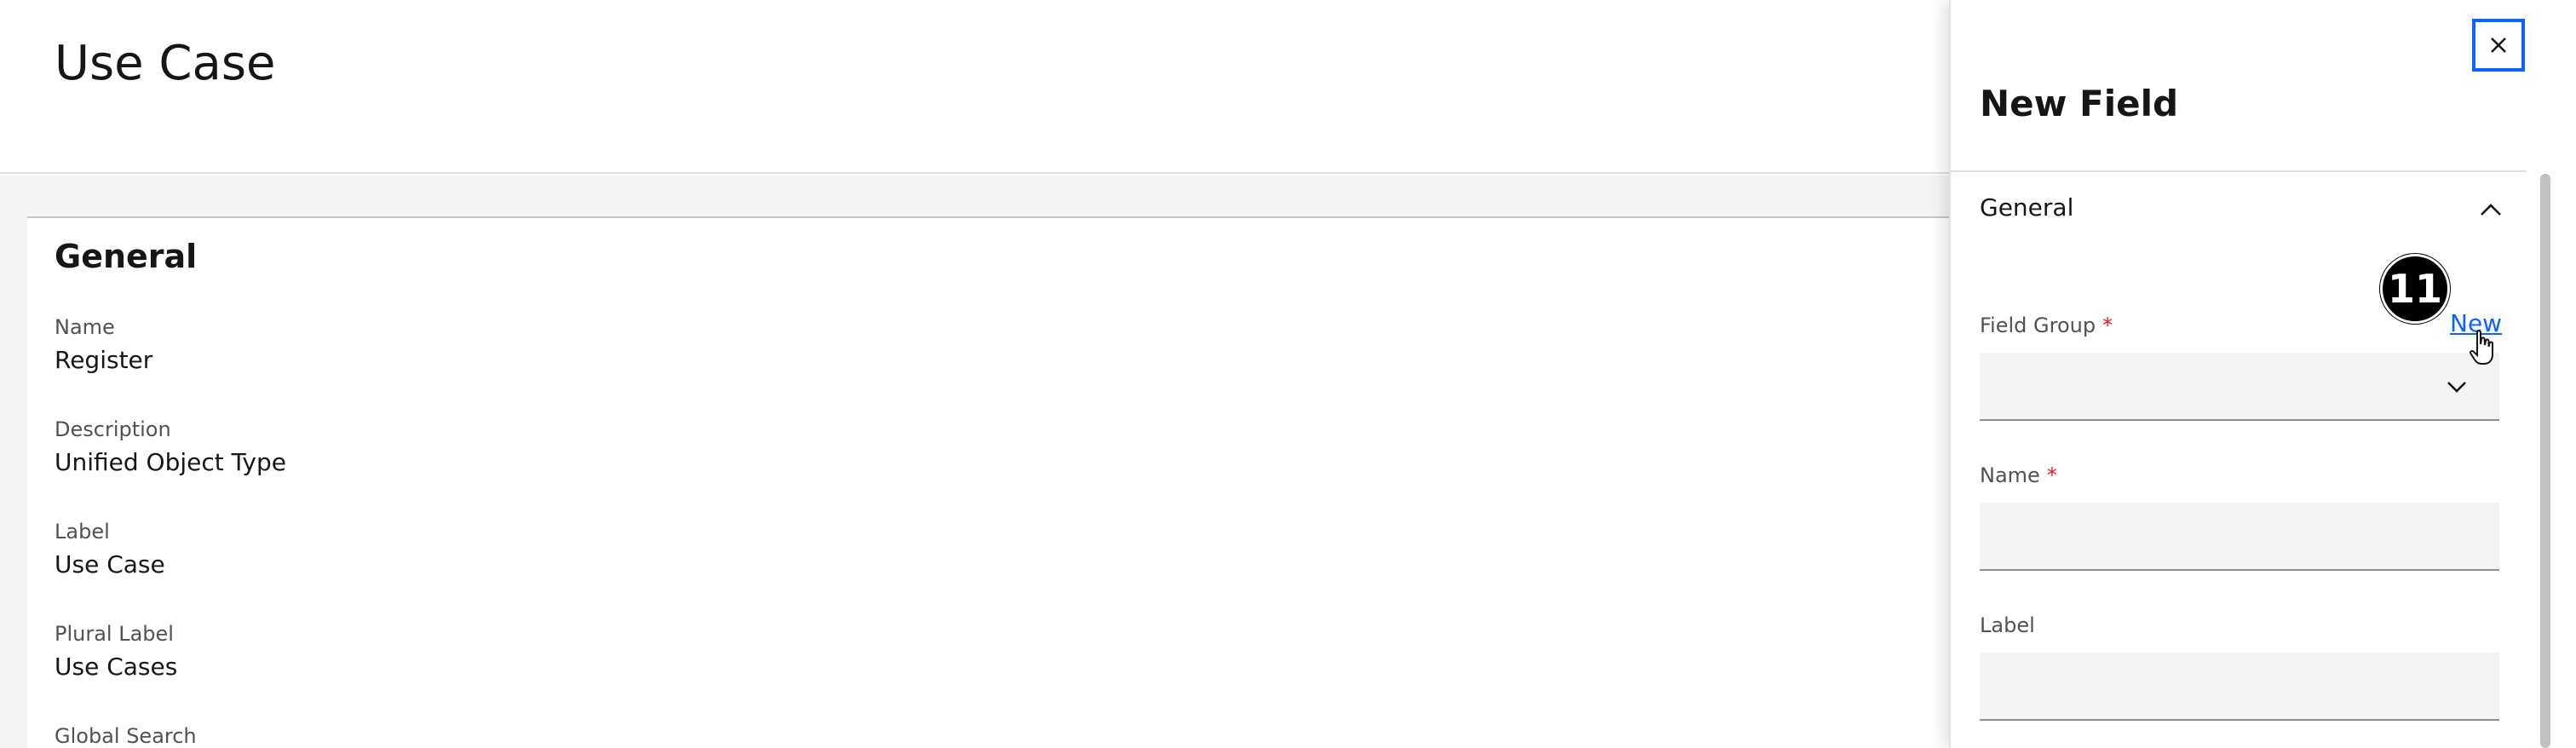 The width and height of the screenshot is (2576, 748). I want to click on detail-field-label: Label Use Case, so click(110, 549).